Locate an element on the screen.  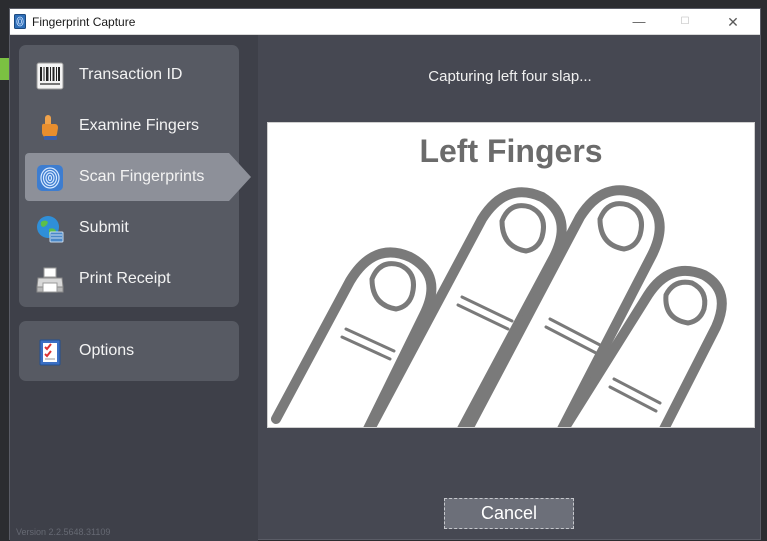
options-panel: Options is located at coordinates (129, 351).